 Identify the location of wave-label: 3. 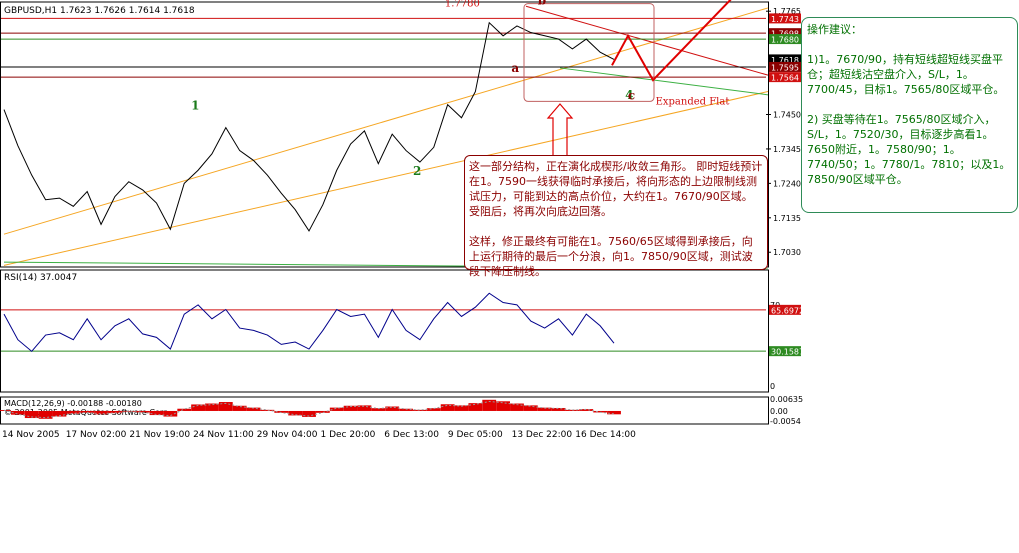
(500, 1).